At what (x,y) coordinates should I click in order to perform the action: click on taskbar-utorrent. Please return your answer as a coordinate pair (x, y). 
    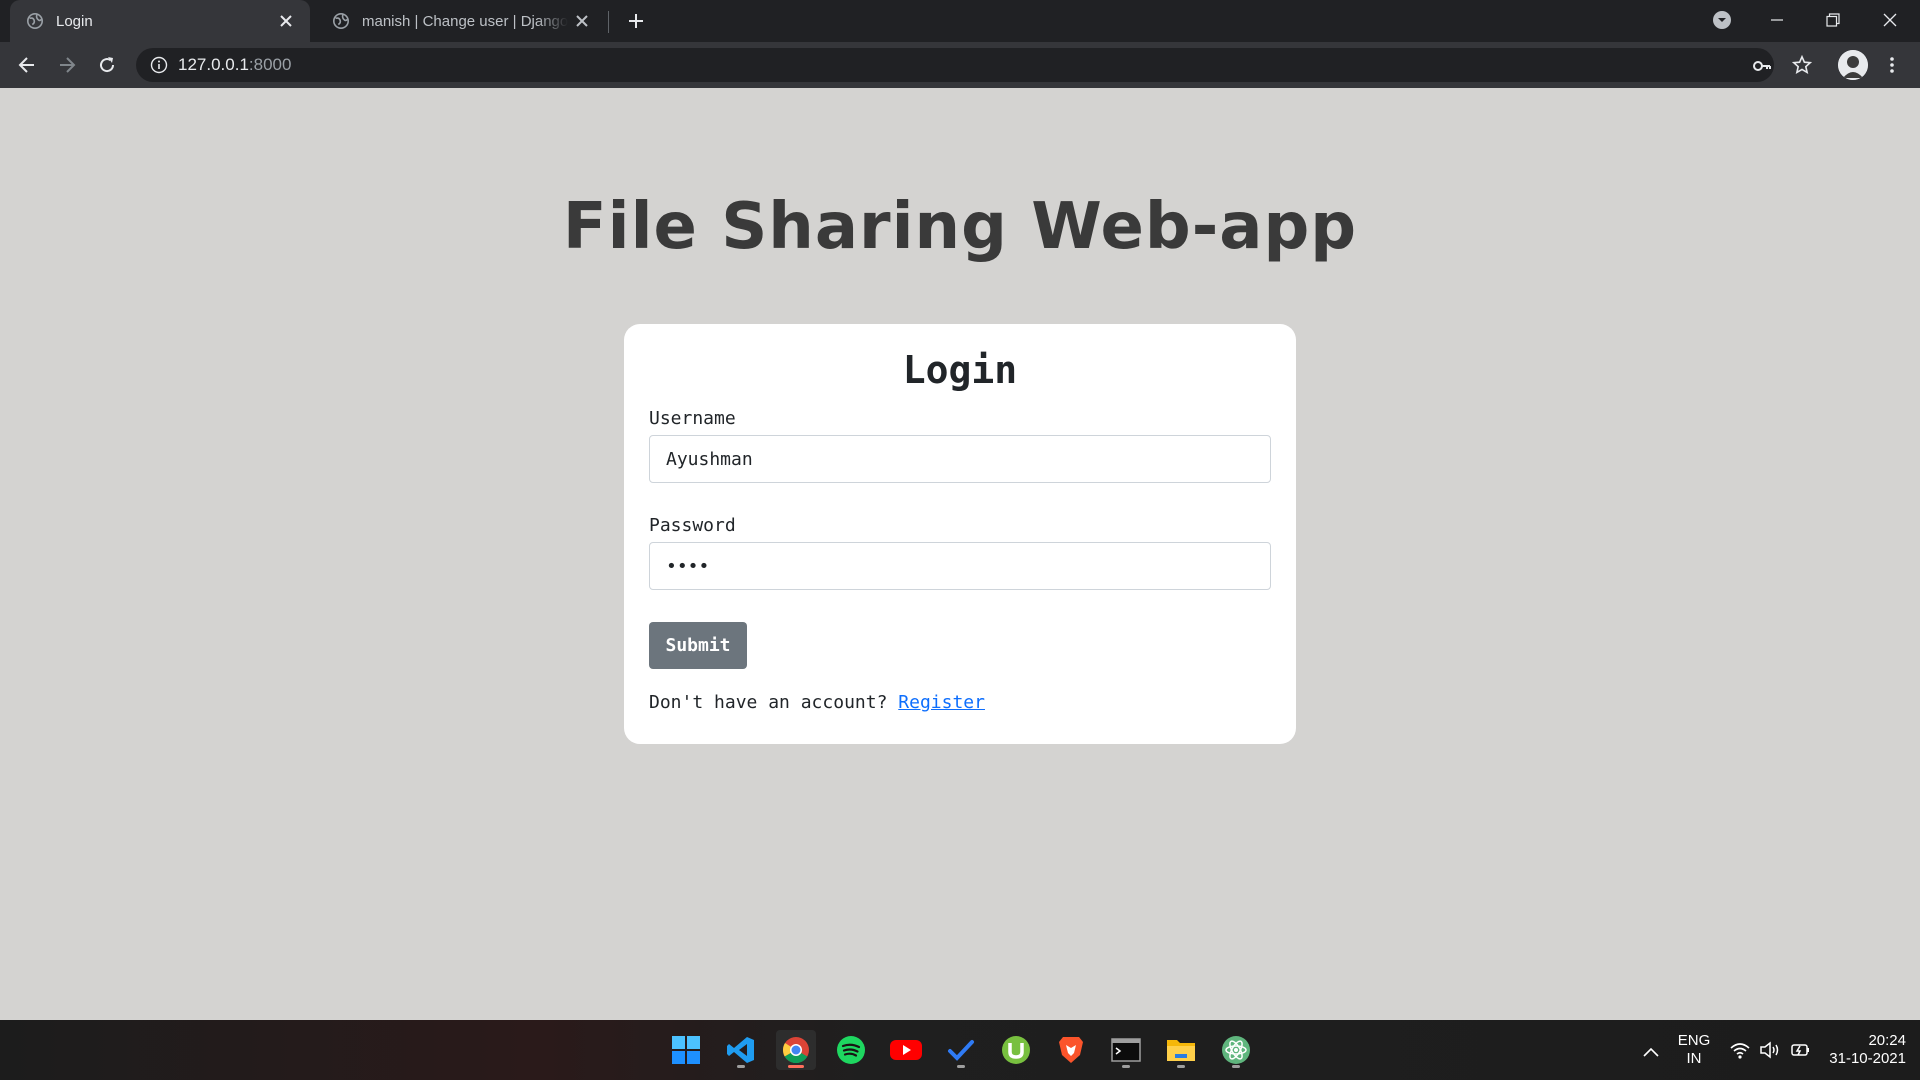
    Looking at the image, I should click on (1016, 1050).